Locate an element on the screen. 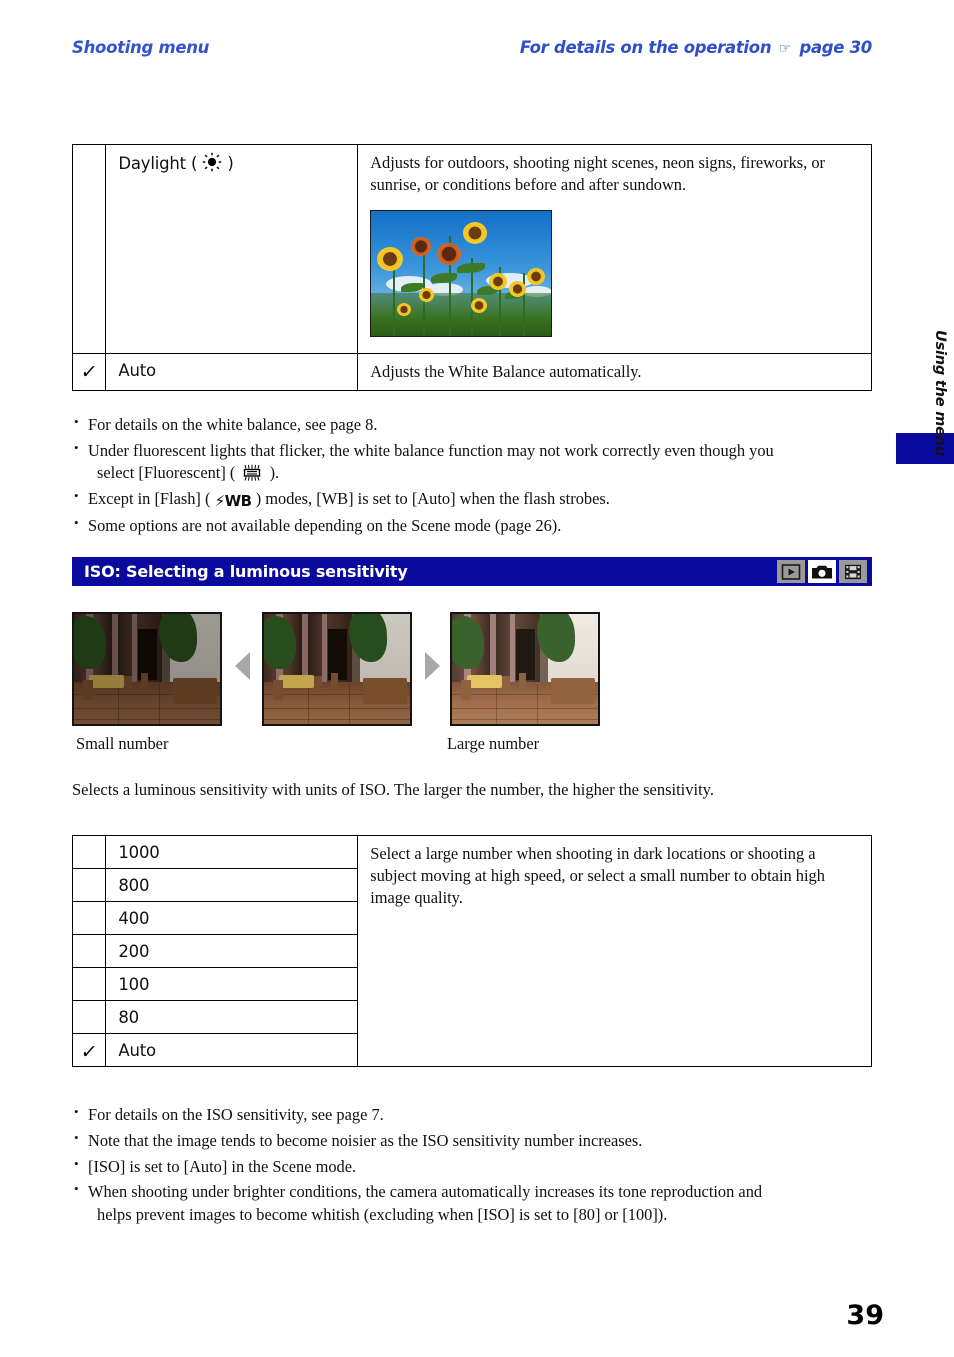 The image size is (954, 1357). iso-sample-dark is located at coordinates (147, 669).